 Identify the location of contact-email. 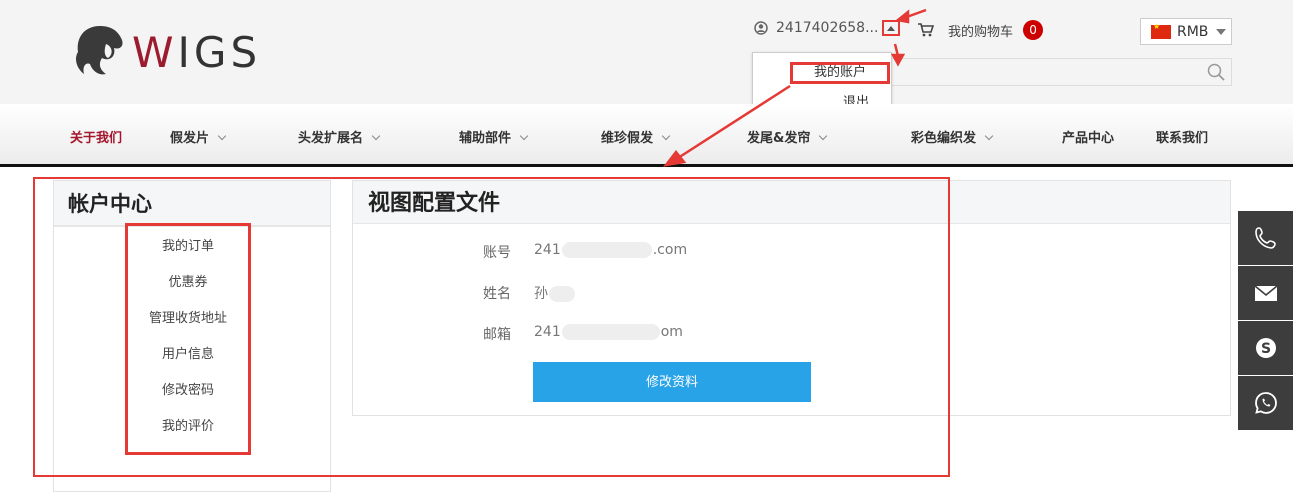
(1265, 293).